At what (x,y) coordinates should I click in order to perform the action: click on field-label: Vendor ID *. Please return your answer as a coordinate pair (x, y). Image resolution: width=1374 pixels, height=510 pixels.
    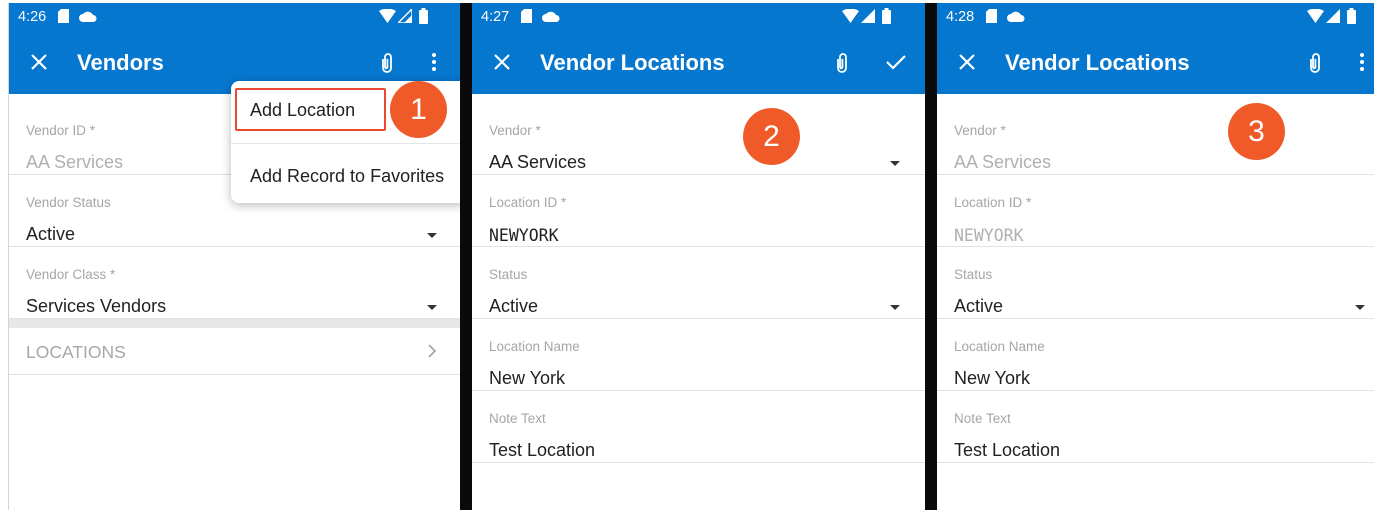
    Looking at the image, I should click on (61, 130).